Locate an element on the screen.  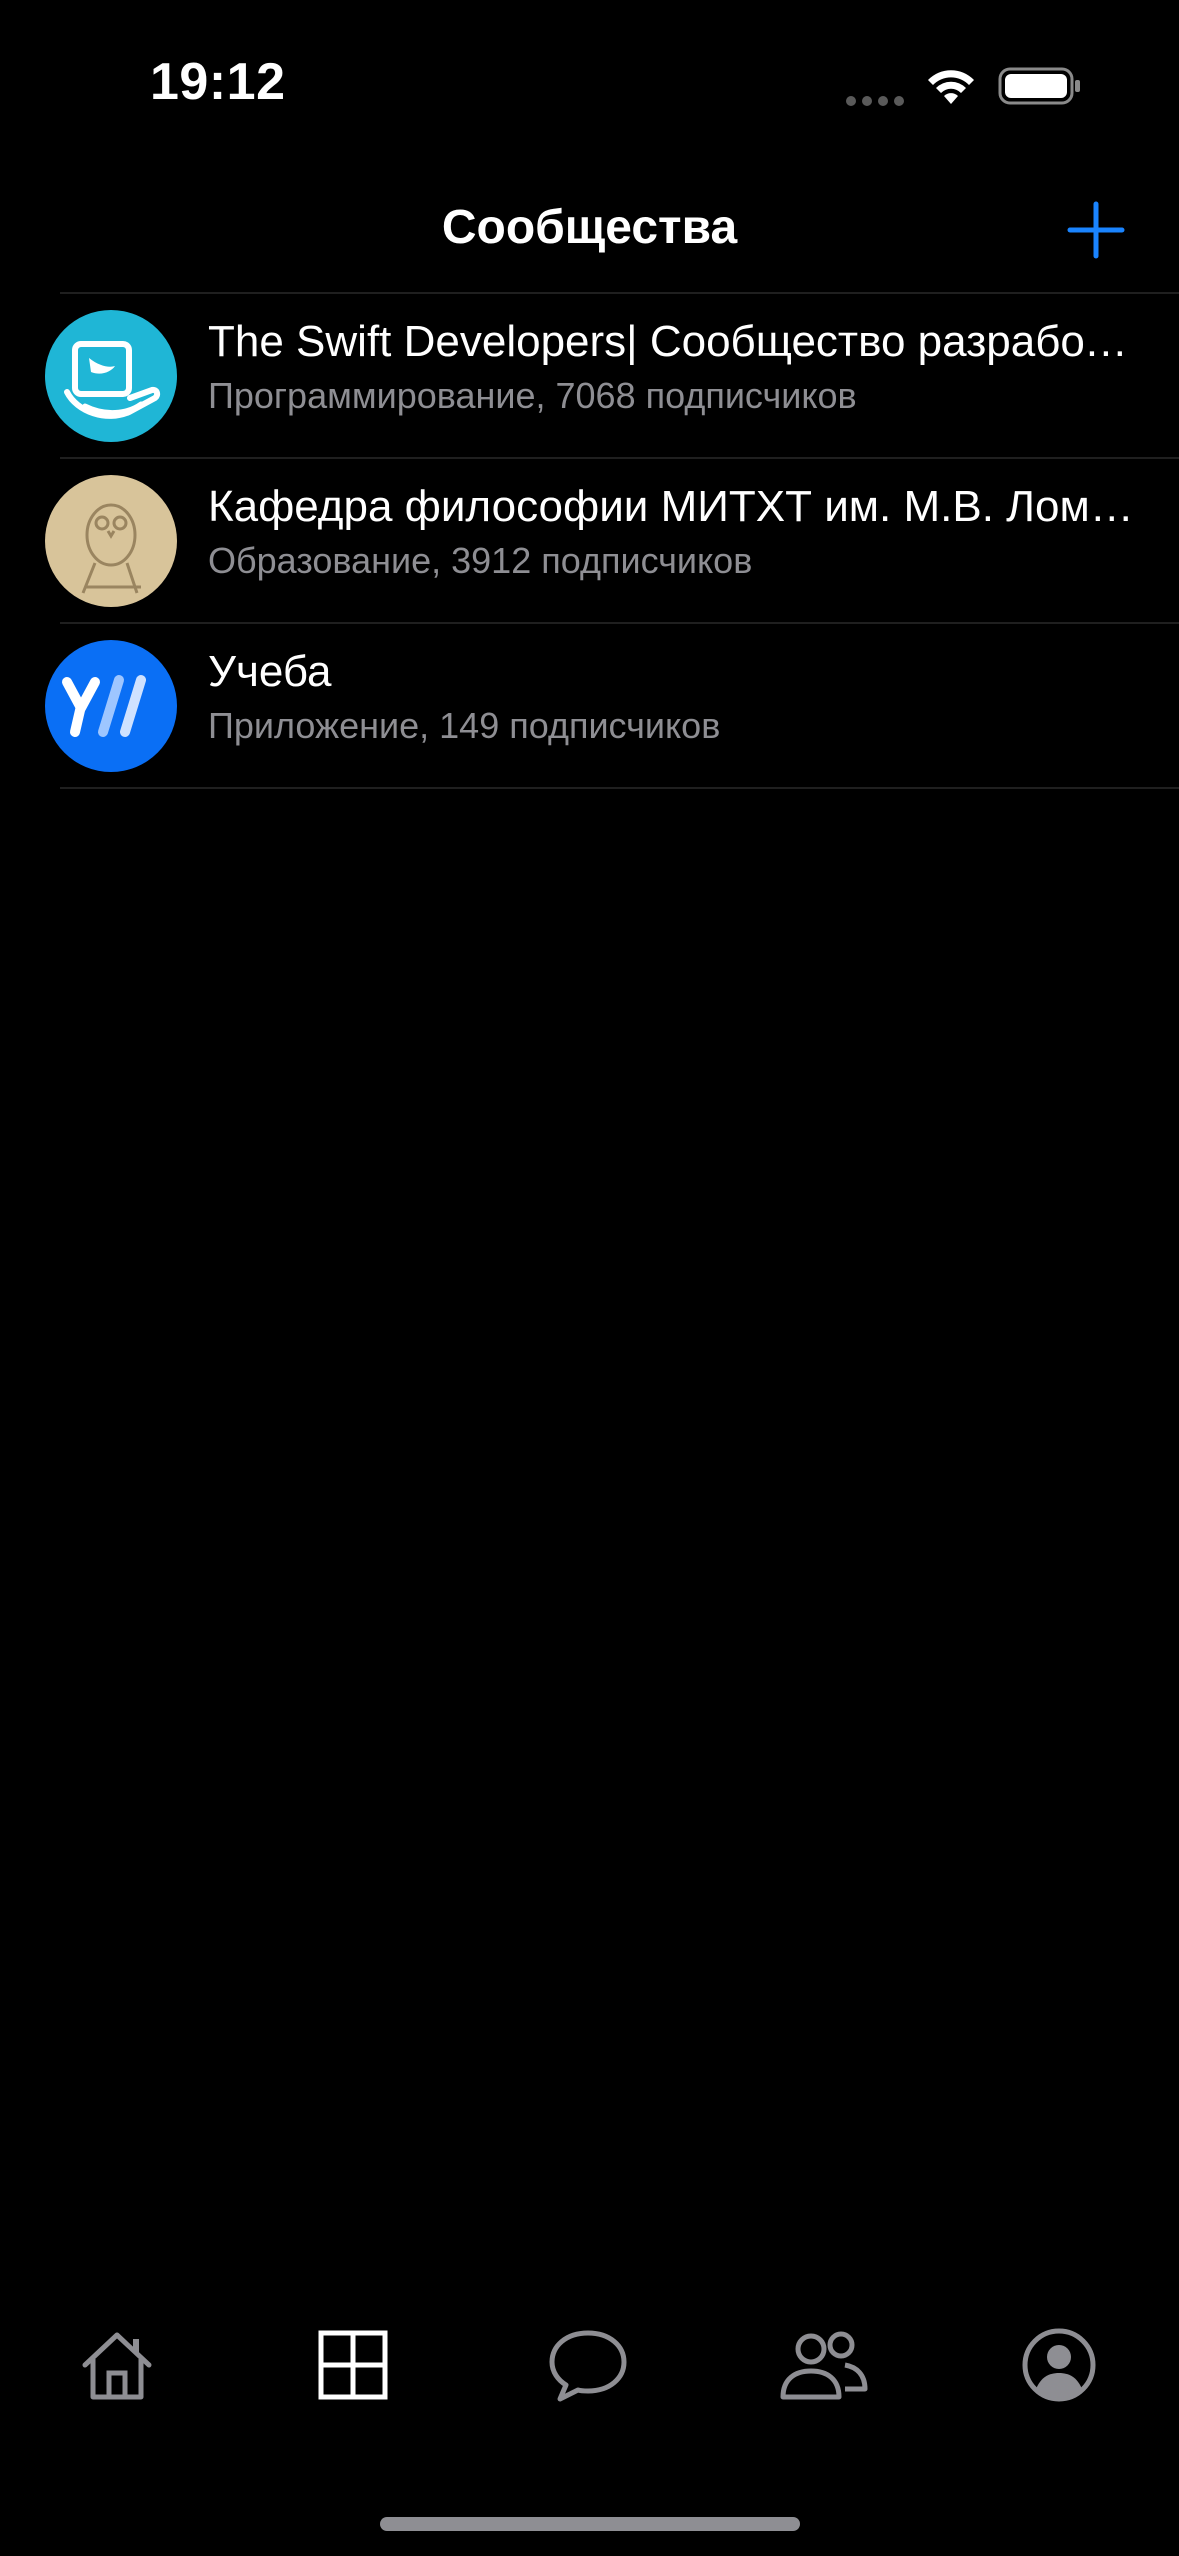
people-icon is located at coordinates (824, 2365).